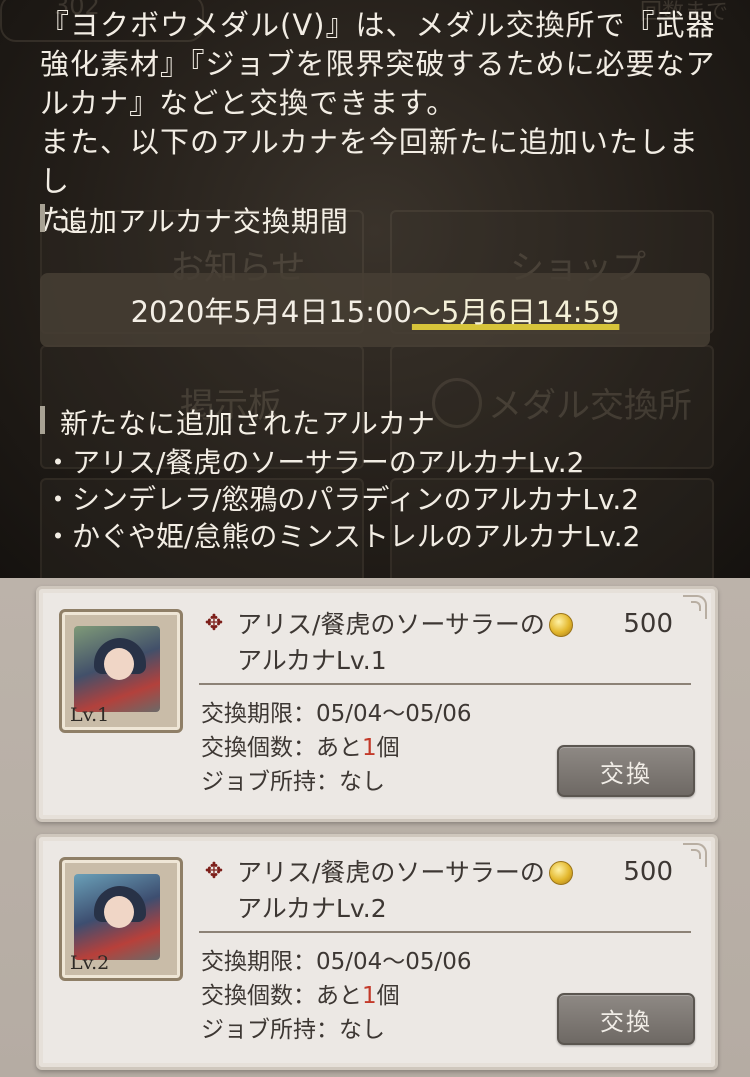  What do you see at coordinates (194, 220) in the screenshot?
I see `period-heading: 追加アルカナ交換期間` at bounding box center [194, 220].